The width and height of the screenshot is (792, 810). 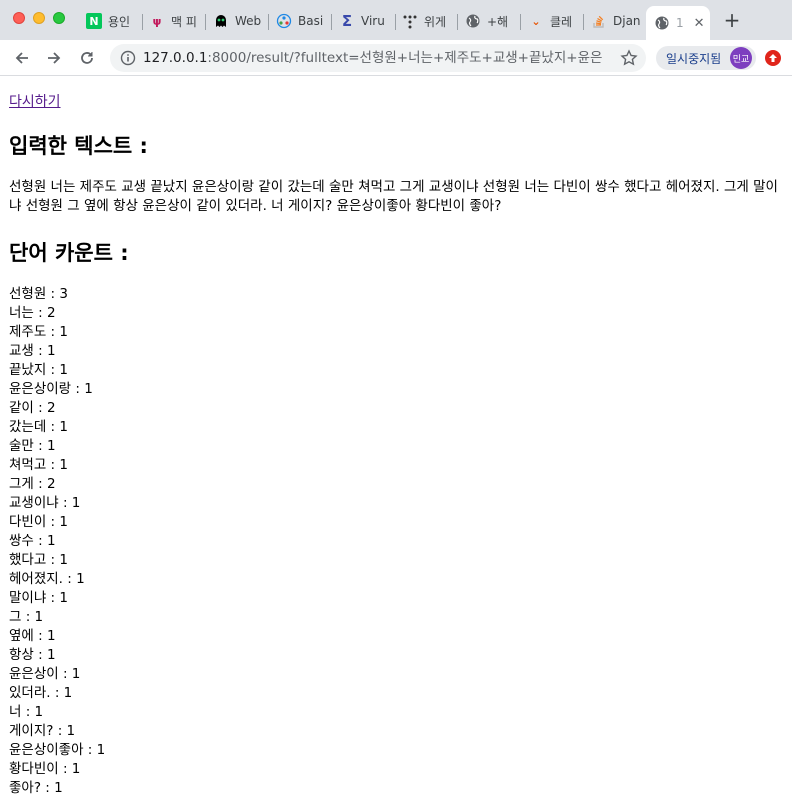 What do you see at coordinates (45, 503) in the screenshot?
I see `word-count-item: 교생이냐 : 1` at bounding box center [45, 503].